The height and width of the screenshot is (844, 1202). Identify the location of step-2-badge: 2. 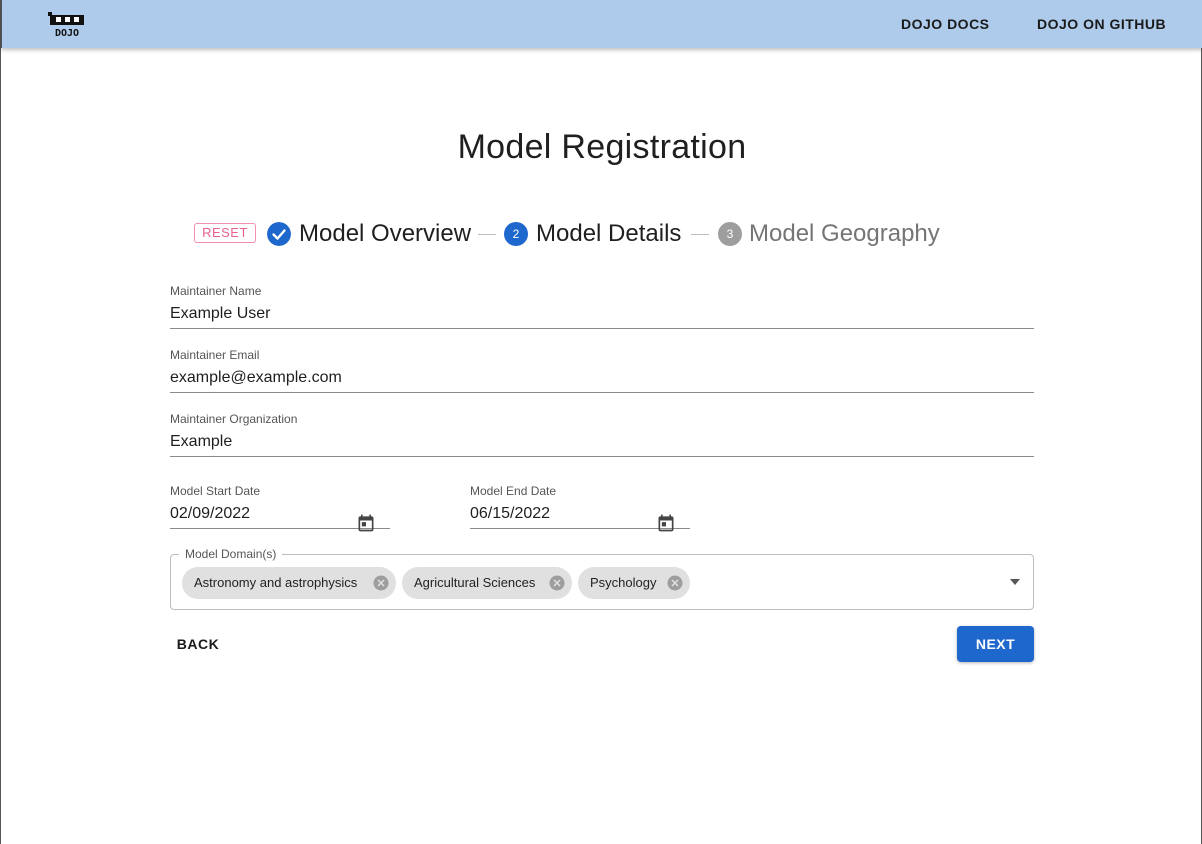
(516, 234).